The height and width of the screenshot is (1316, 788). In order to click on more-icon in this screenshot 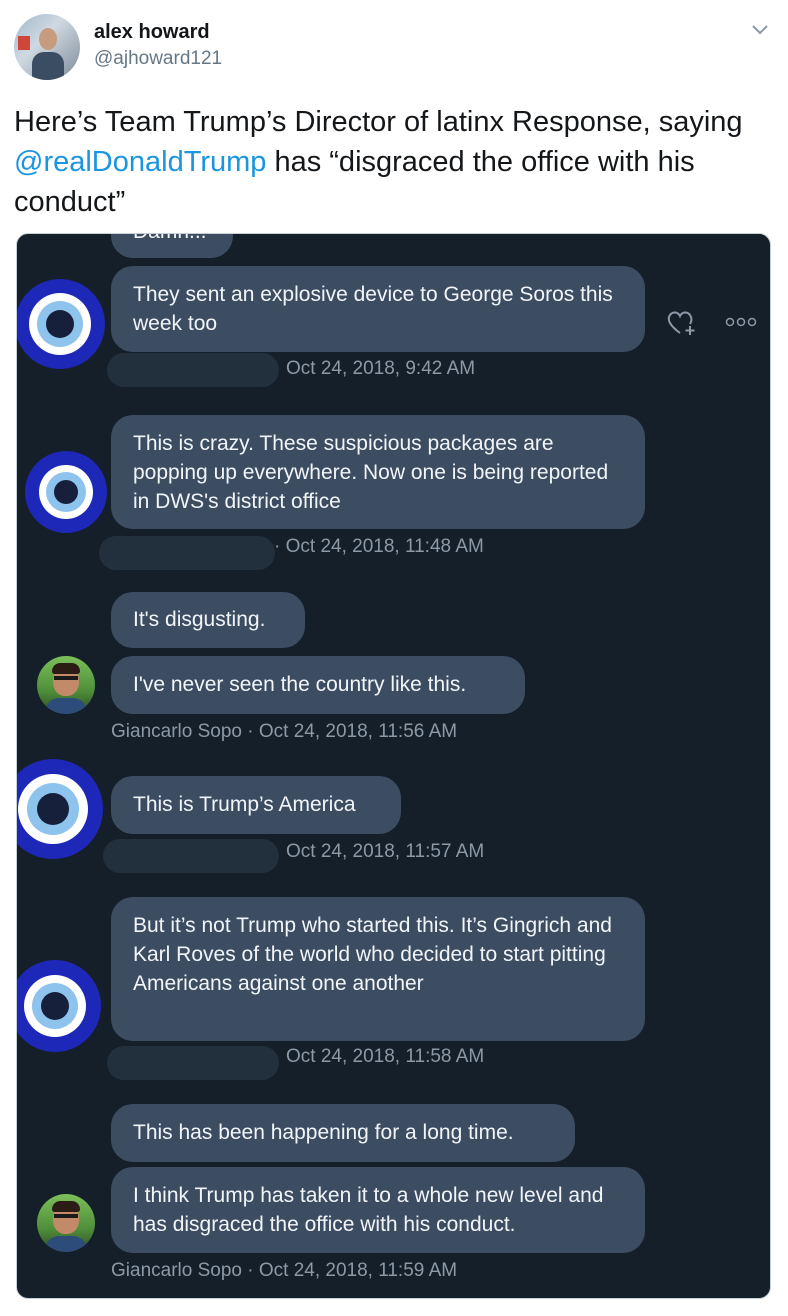, I will do `click(741, 322)`.